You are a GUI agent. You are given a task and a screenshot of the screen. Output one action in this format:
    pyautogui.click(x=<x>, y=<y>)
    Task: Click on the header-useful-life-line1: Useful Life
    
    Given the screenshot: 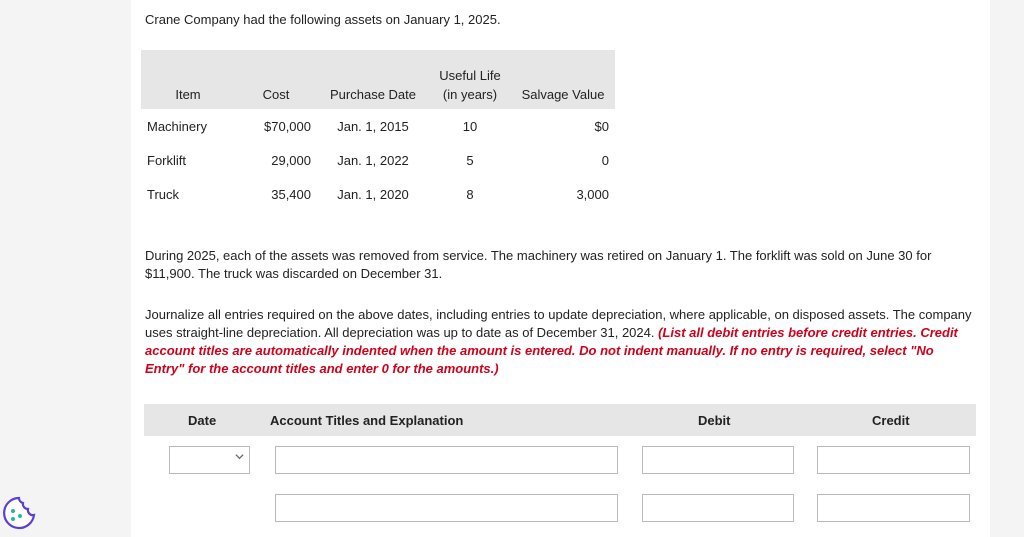 What is the action you would take?
    pyautogui.click(x=470, y=75)
    